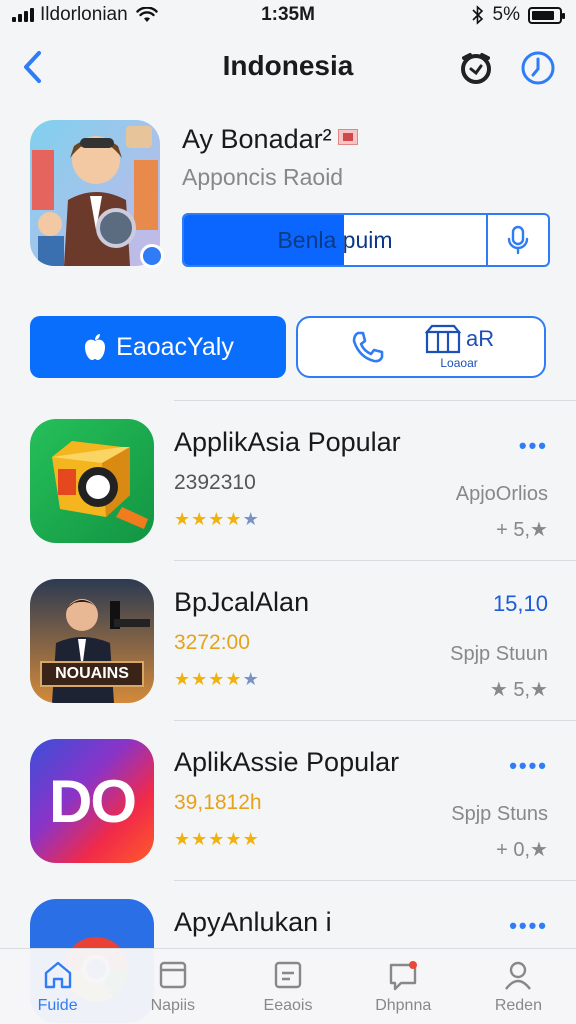  Describe the element at coordinates (95, 193) in the screenshot. I see `featured-app-icon` at that location.